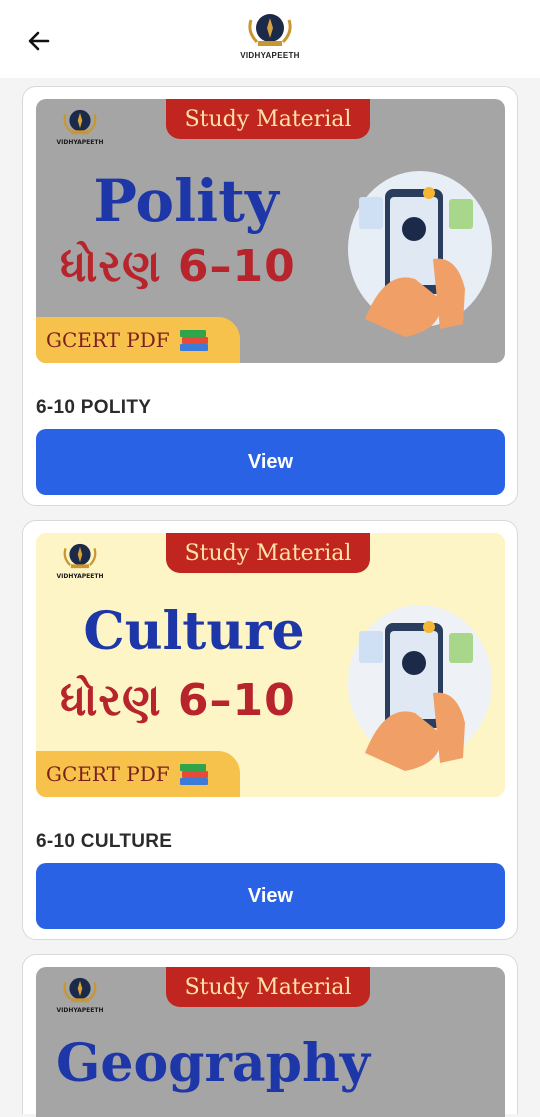 This screenshot has height=1117, width=540. What do you see at coordinates (186, 201) in the screenshot?
I see `subject-heading: Polity` at bounding box center [186, 201].